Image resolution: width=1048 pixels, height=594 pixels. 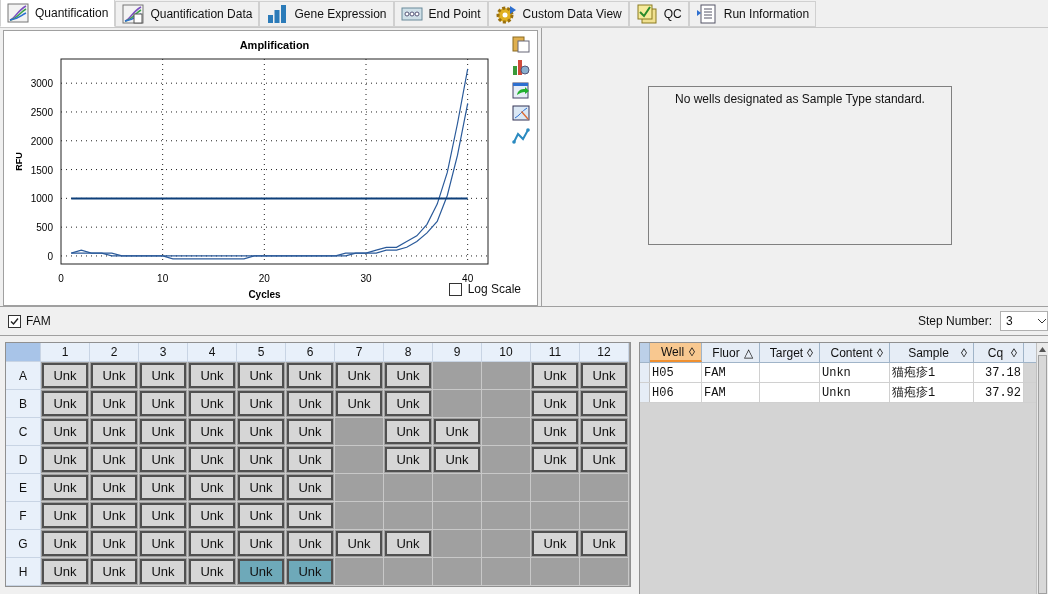 What do you see at coordinates (61, 278) in the screenshot?
I see `x-tick-label: 0` at bounding box center [61, 278].